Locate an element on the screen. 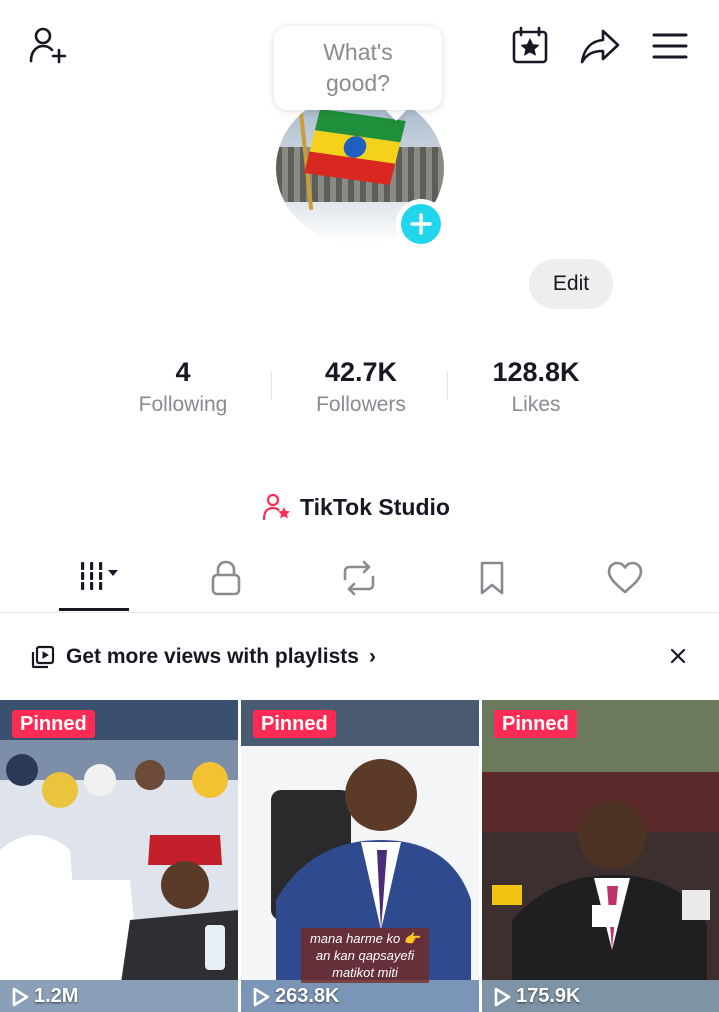 This screenshot has width=719, height=1012. following-count: 4 is located at coordinates (183, 372).